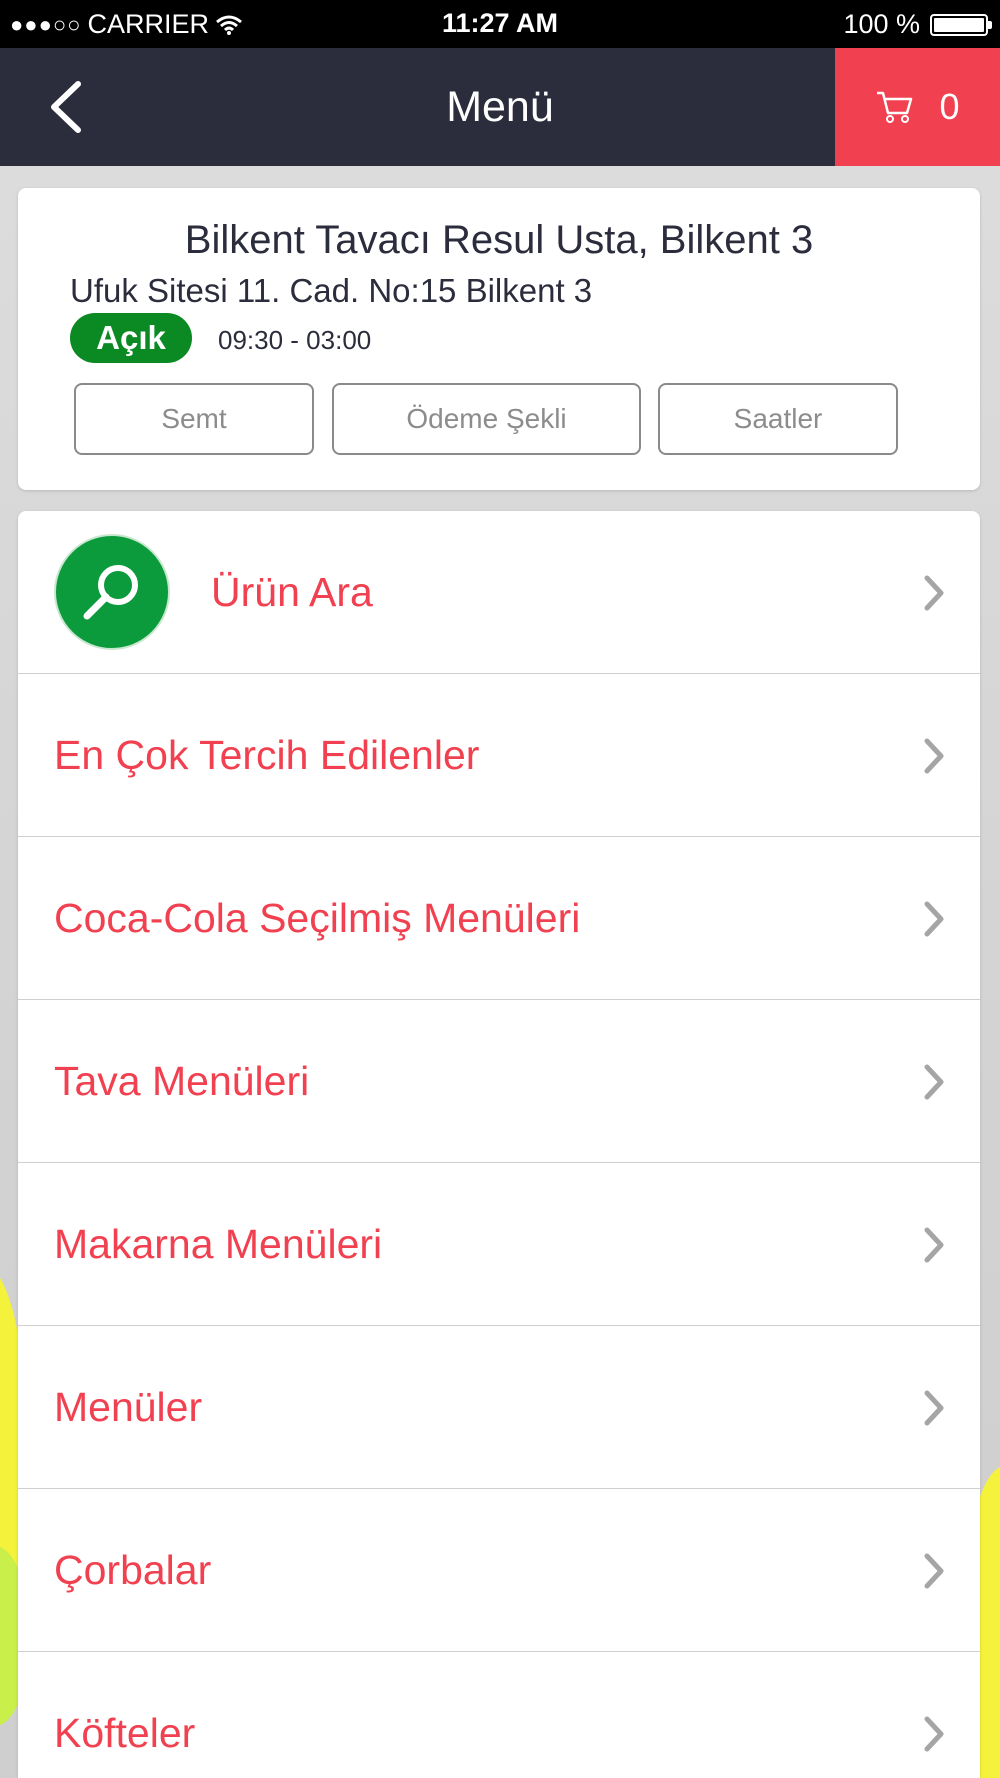  What do you see at coordinates (499, 240) in the screenshot?
I see `restaurant-name: Bilkent Tavacı Resul Usta, Bilkent 3` at bounding box center [499, 240].